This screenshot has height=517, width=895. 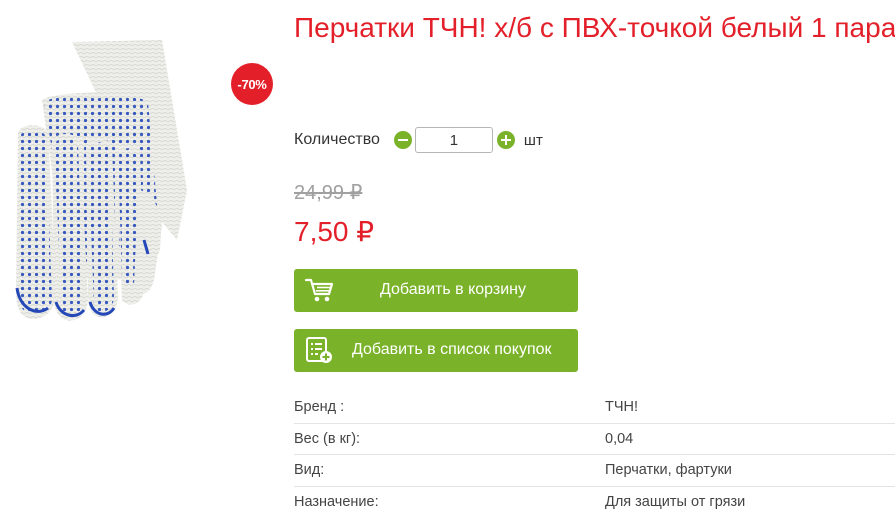 I want to click on discount-badge: -70%, so click(x=252, y=84).